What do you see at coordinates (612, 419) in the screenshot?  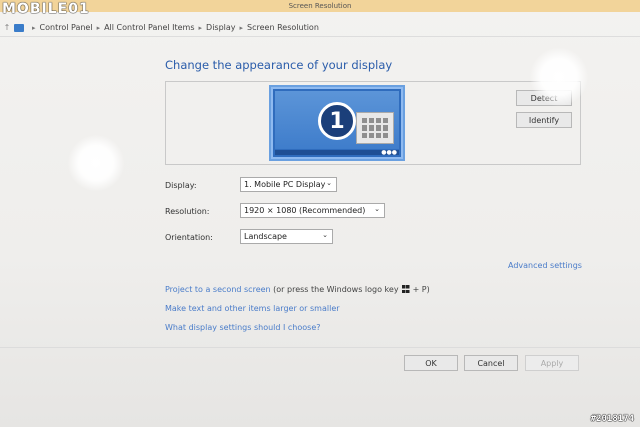 I see `watermark-photo-id: #2018174` at bounding box center [612, 419].